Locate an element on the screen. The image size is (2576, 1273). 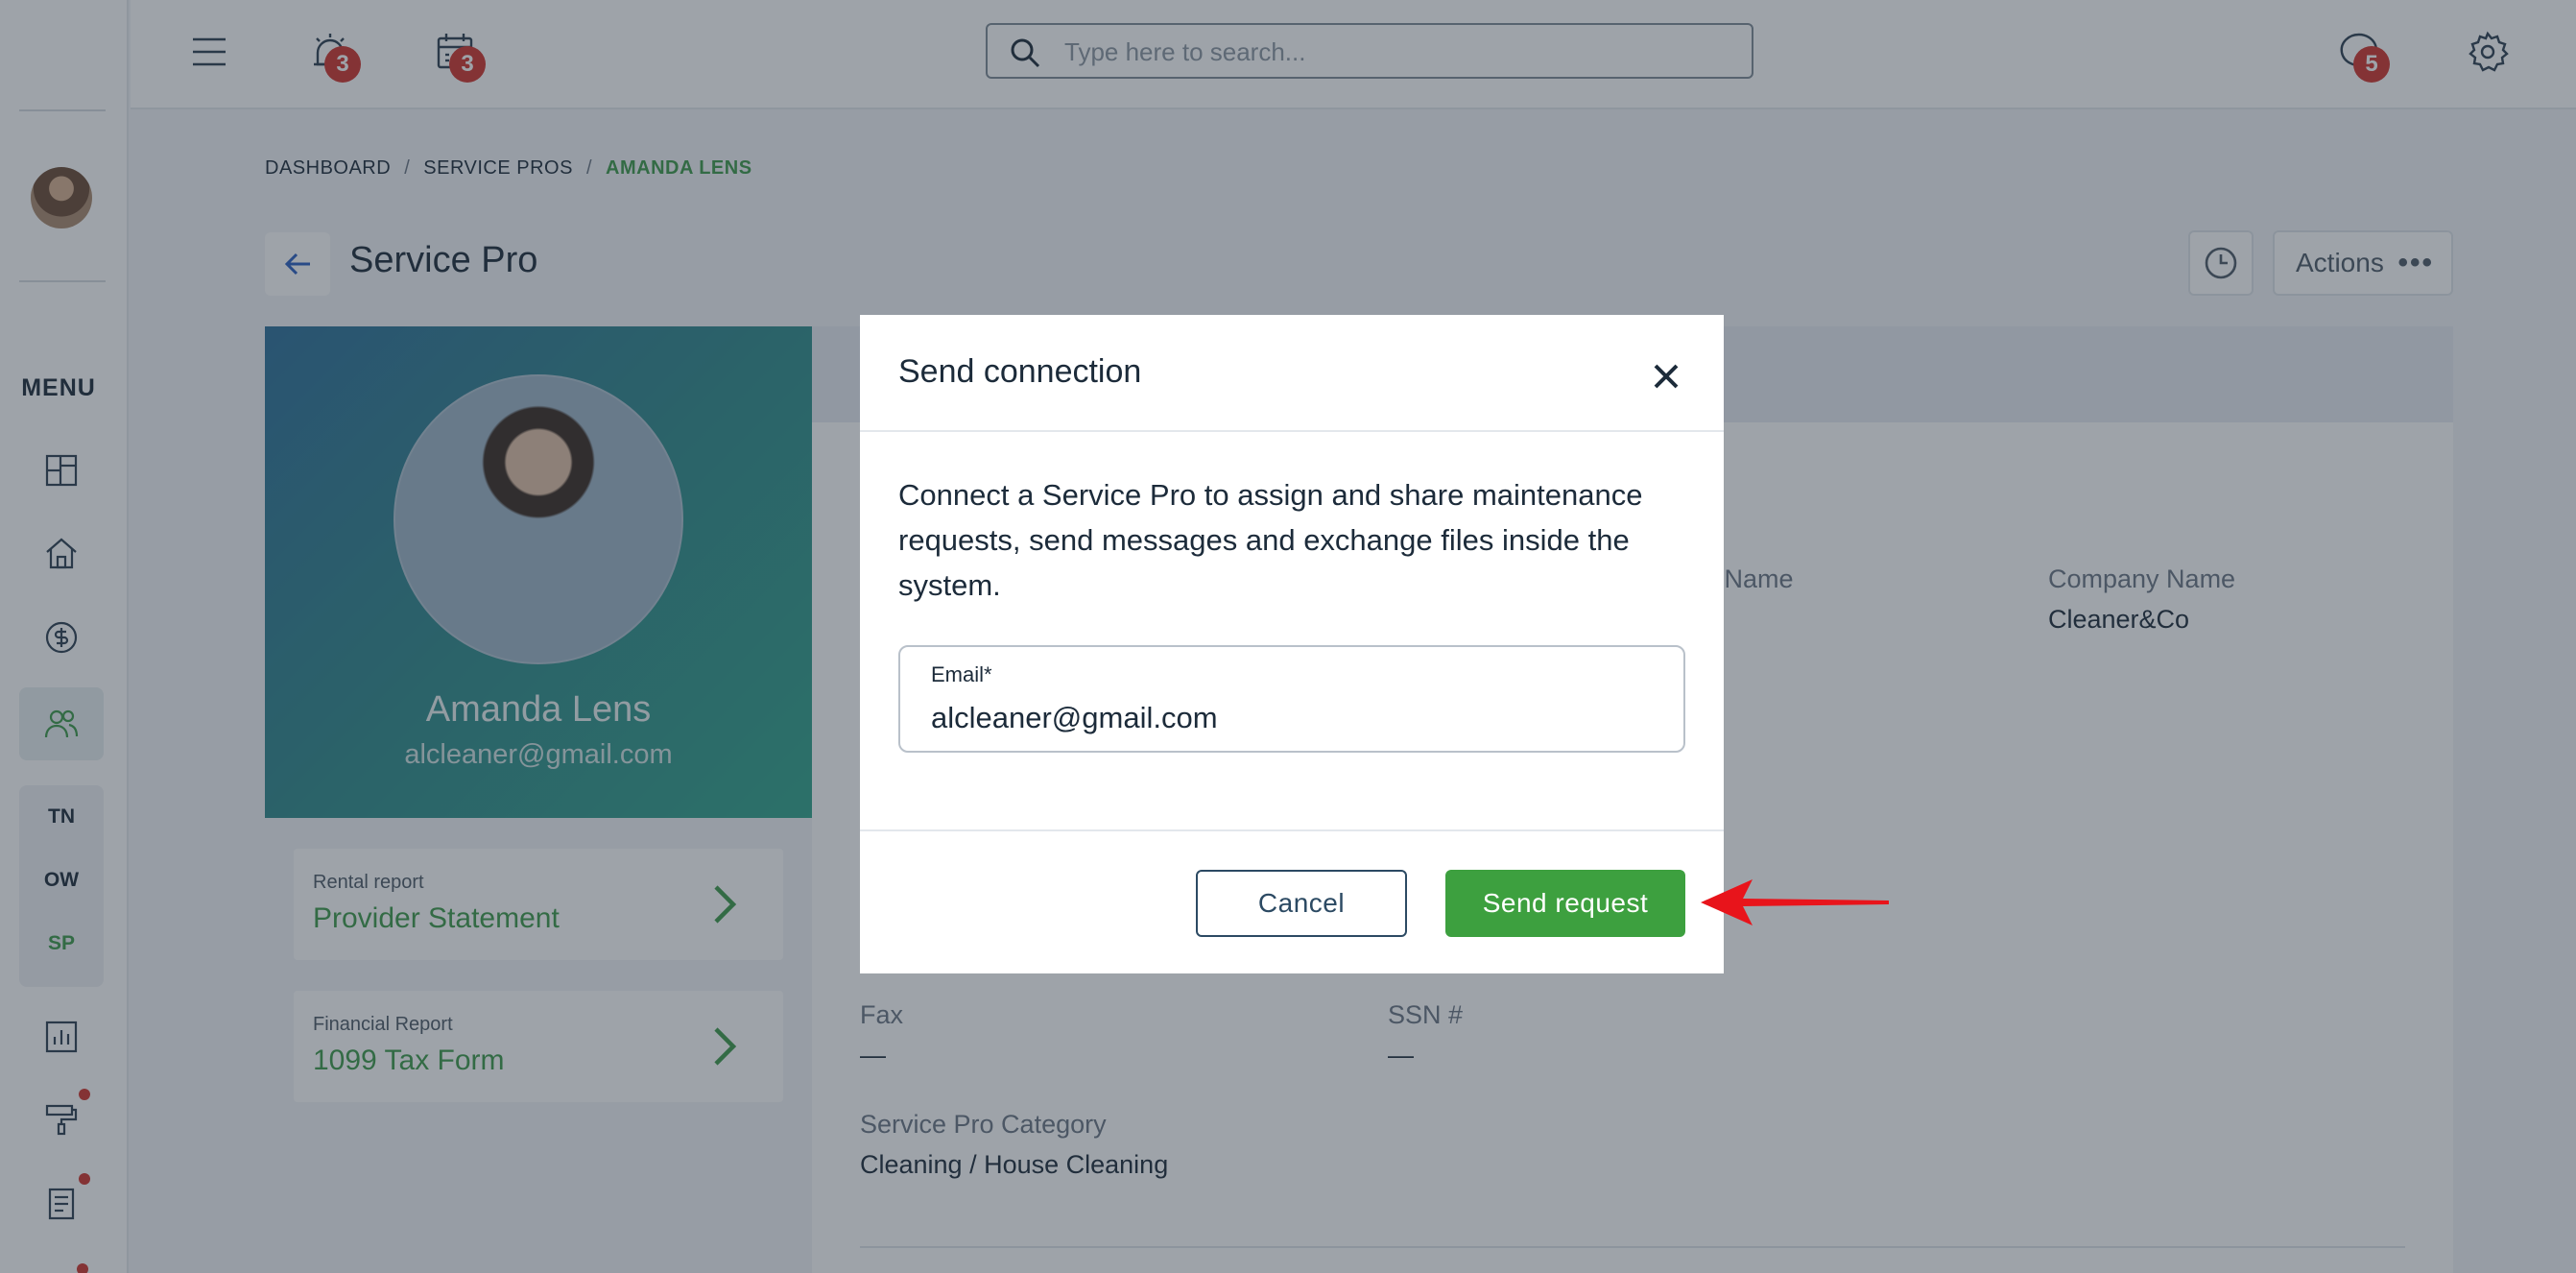
email-label: Email* is located at coordinates (961, 674).